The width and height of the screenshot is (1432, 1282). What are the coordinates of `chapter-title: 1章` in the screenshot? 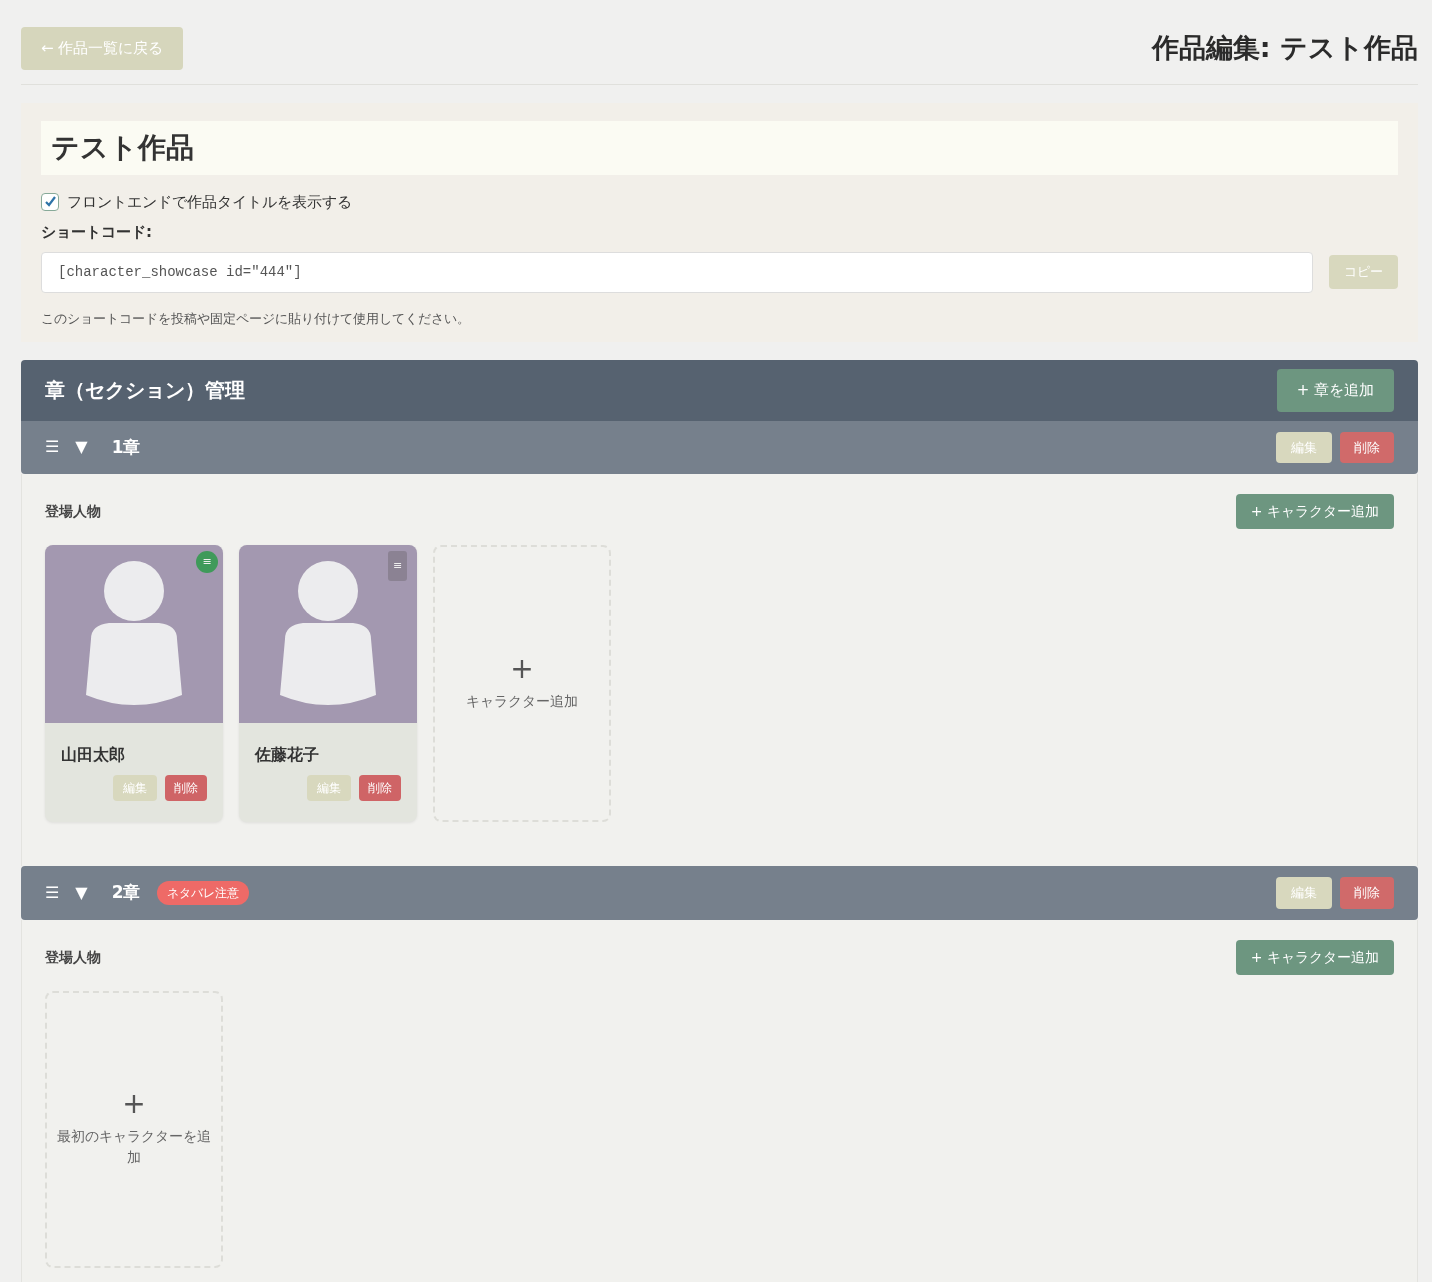 It's located at (126, 447).